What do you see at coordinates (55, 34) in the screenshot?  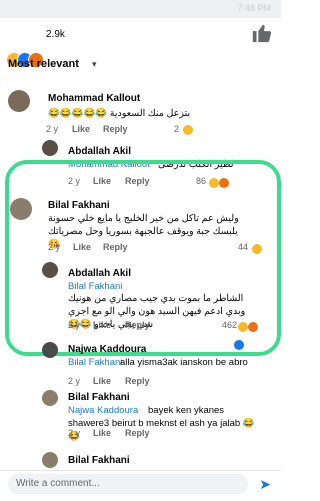 I see `reaction-count: 2.9k` at bounding box center [55, 34].